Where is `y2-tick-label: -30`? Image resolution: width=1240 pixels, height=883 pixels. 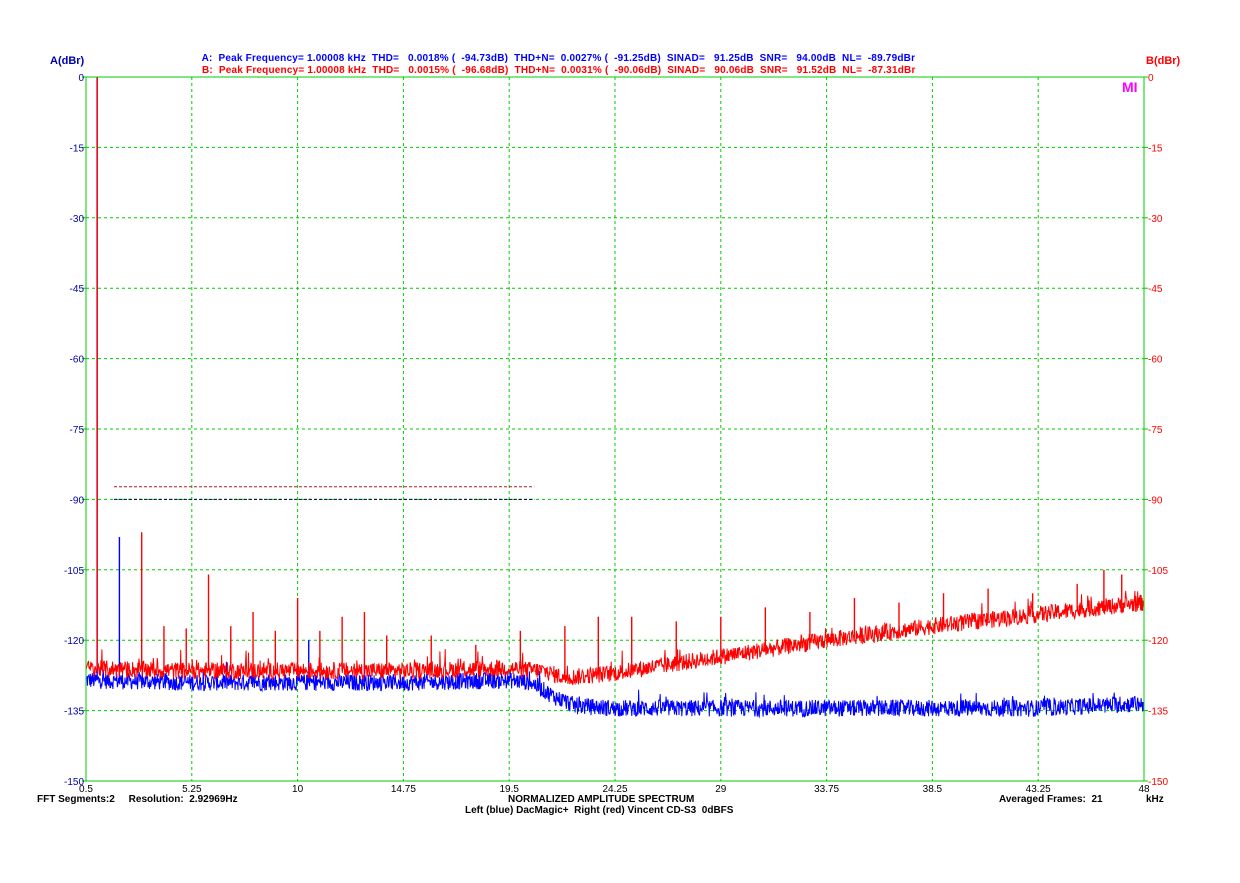 y2-tick-label: -30 is located at coordinates (1155, 219).